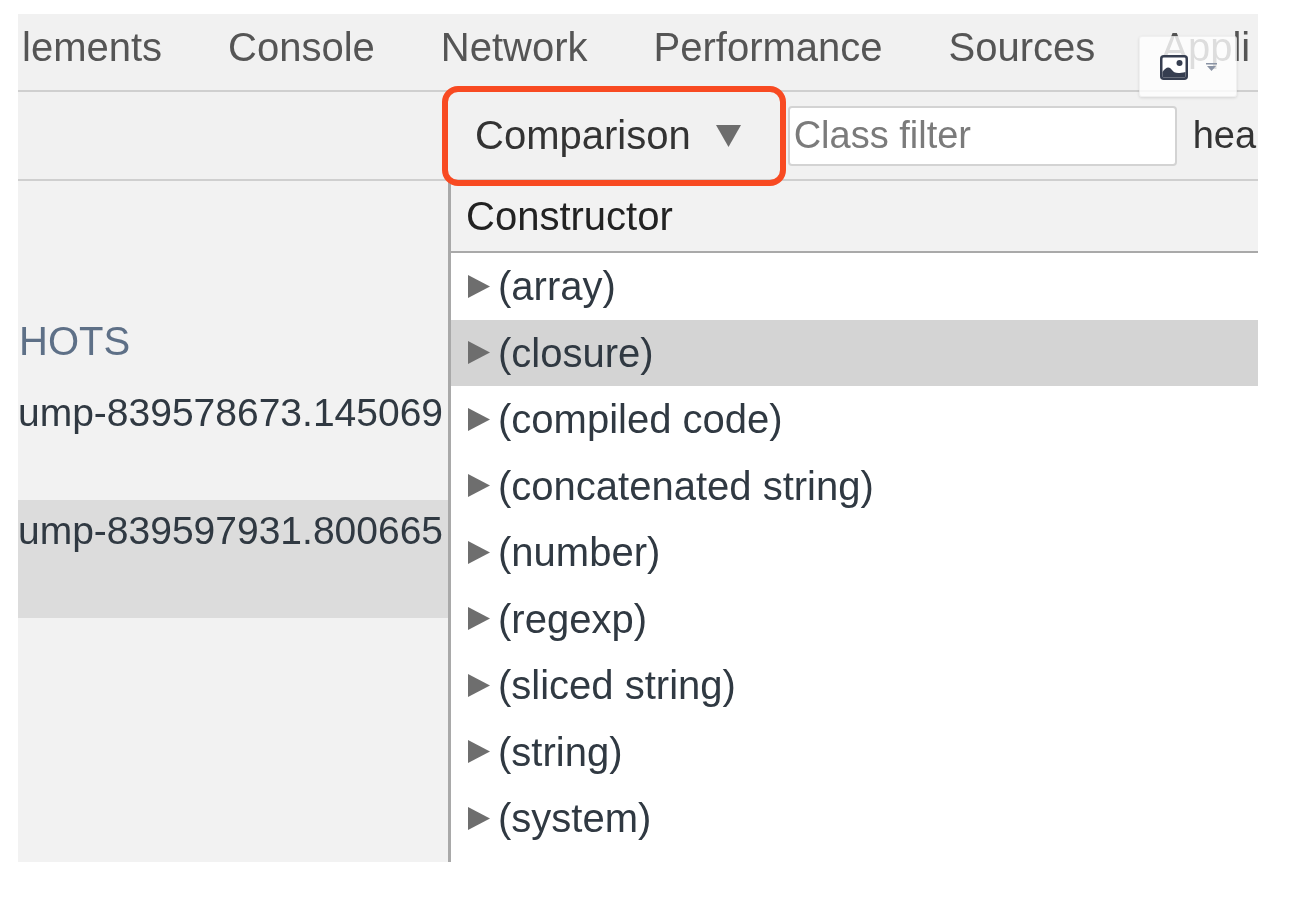 Image resolution: width=1314 pixels, height=906 pixels. Describe the element at coordinates (107, 47) in the screenshot. I see `tab: lements` at that location.